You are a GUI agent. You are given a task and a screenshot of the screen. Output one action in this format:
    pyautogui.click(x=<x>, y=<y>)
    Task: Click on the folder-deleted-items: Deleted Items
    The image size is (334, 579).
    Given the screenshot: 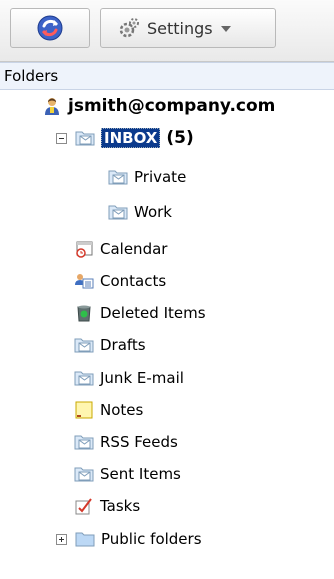 What is the action you would take?
    pyautogui.click(x=140, y=313)
    